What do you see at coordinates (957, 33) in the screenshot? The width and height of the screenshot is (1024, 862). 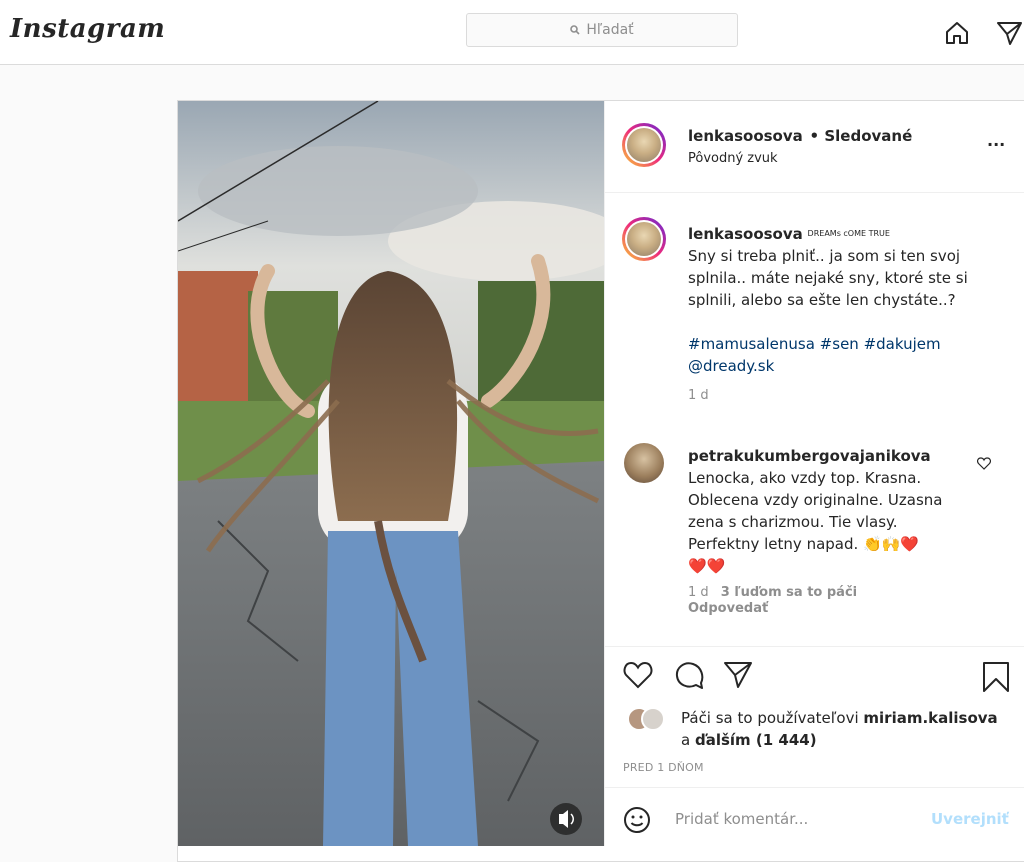 I see `home-icon` at bounding box center [957, 33].